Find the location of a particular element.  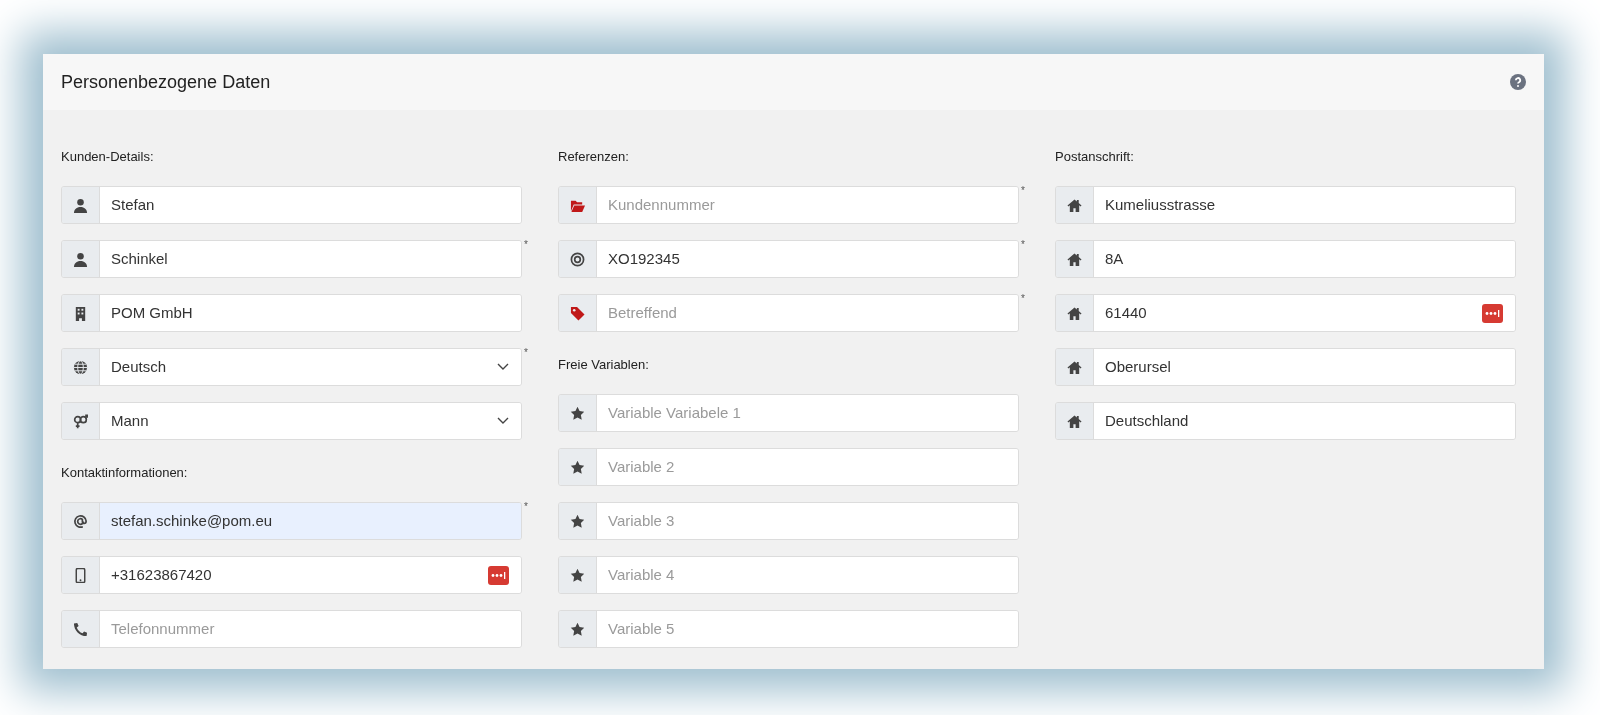

section-label: Freie Variablen: is located at coordinates (604, 365).